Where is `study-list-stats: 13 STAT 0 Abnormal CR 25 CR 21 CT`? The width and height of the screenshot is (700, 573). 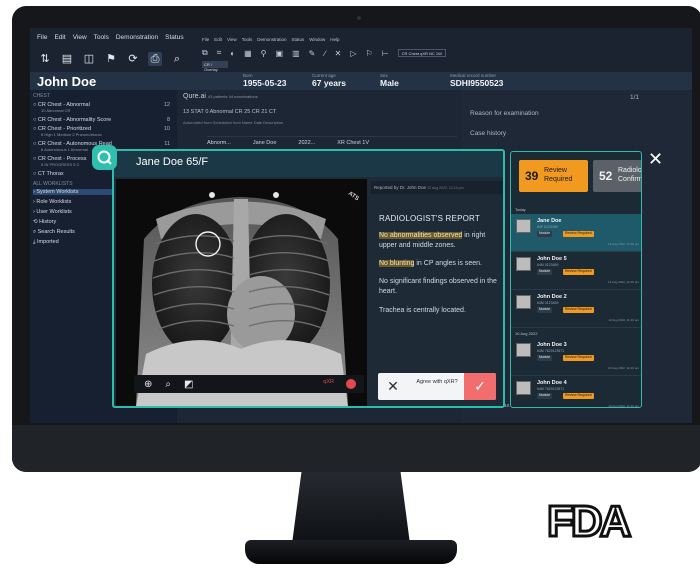
study-list-stats: 13 STAT 0 Abnormal CR 25 CR 21 CT is located at coordinates (230, 112).